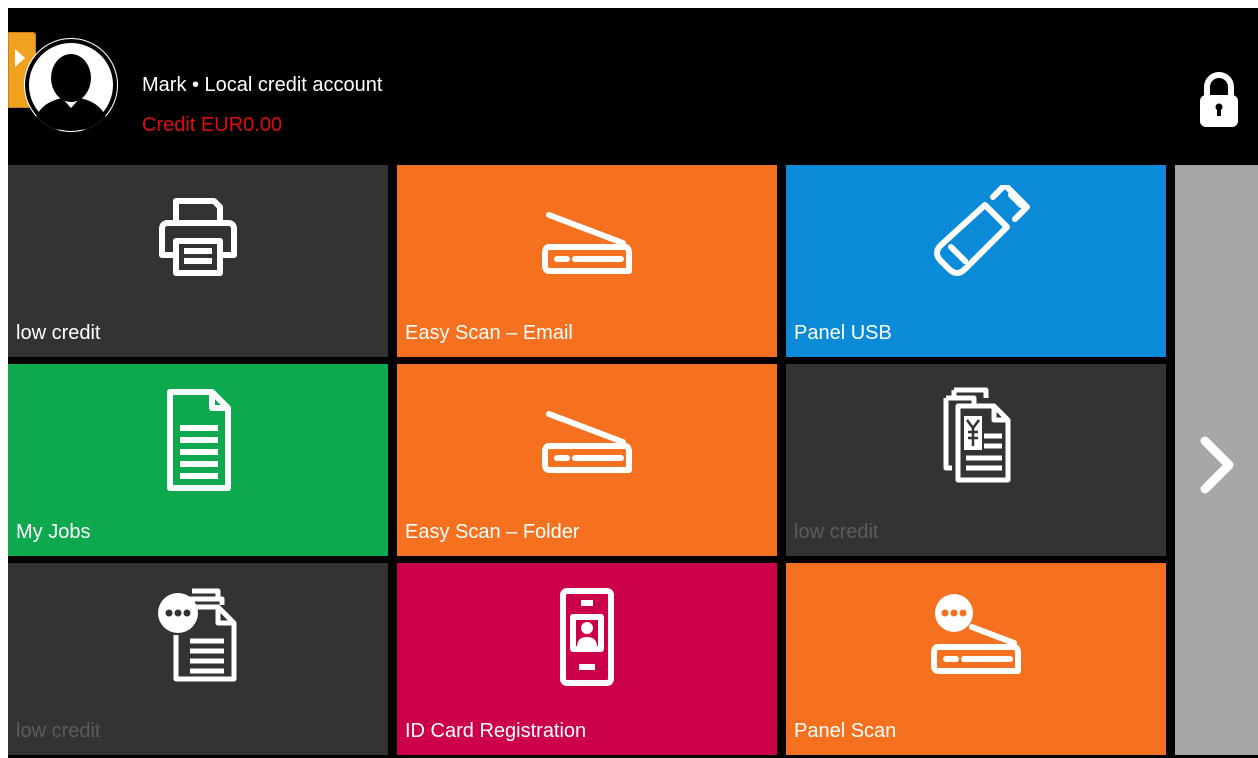  Describe the element at coordinates (843, 333) in the screenshot. I see `tile-label: Panel USB` at that location.